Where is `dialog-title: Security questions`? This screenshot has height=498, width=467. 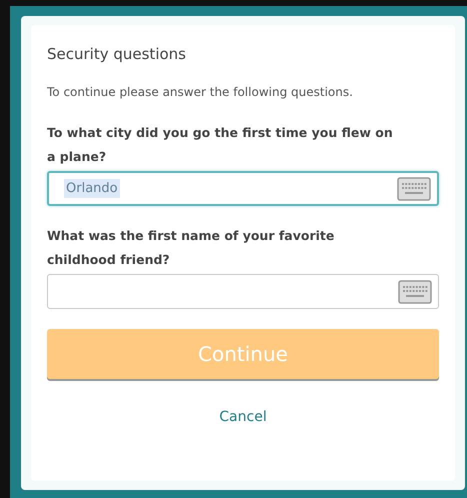
dialog-title: Security questions is located at coordinates (117, 54).